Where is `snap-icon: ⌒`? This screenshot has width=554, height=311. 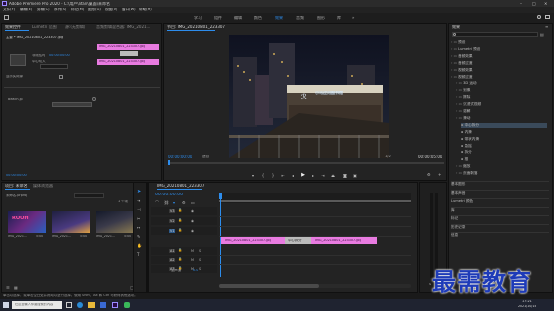
snap-icon: ⌒ is located at coordinates (157, 203).